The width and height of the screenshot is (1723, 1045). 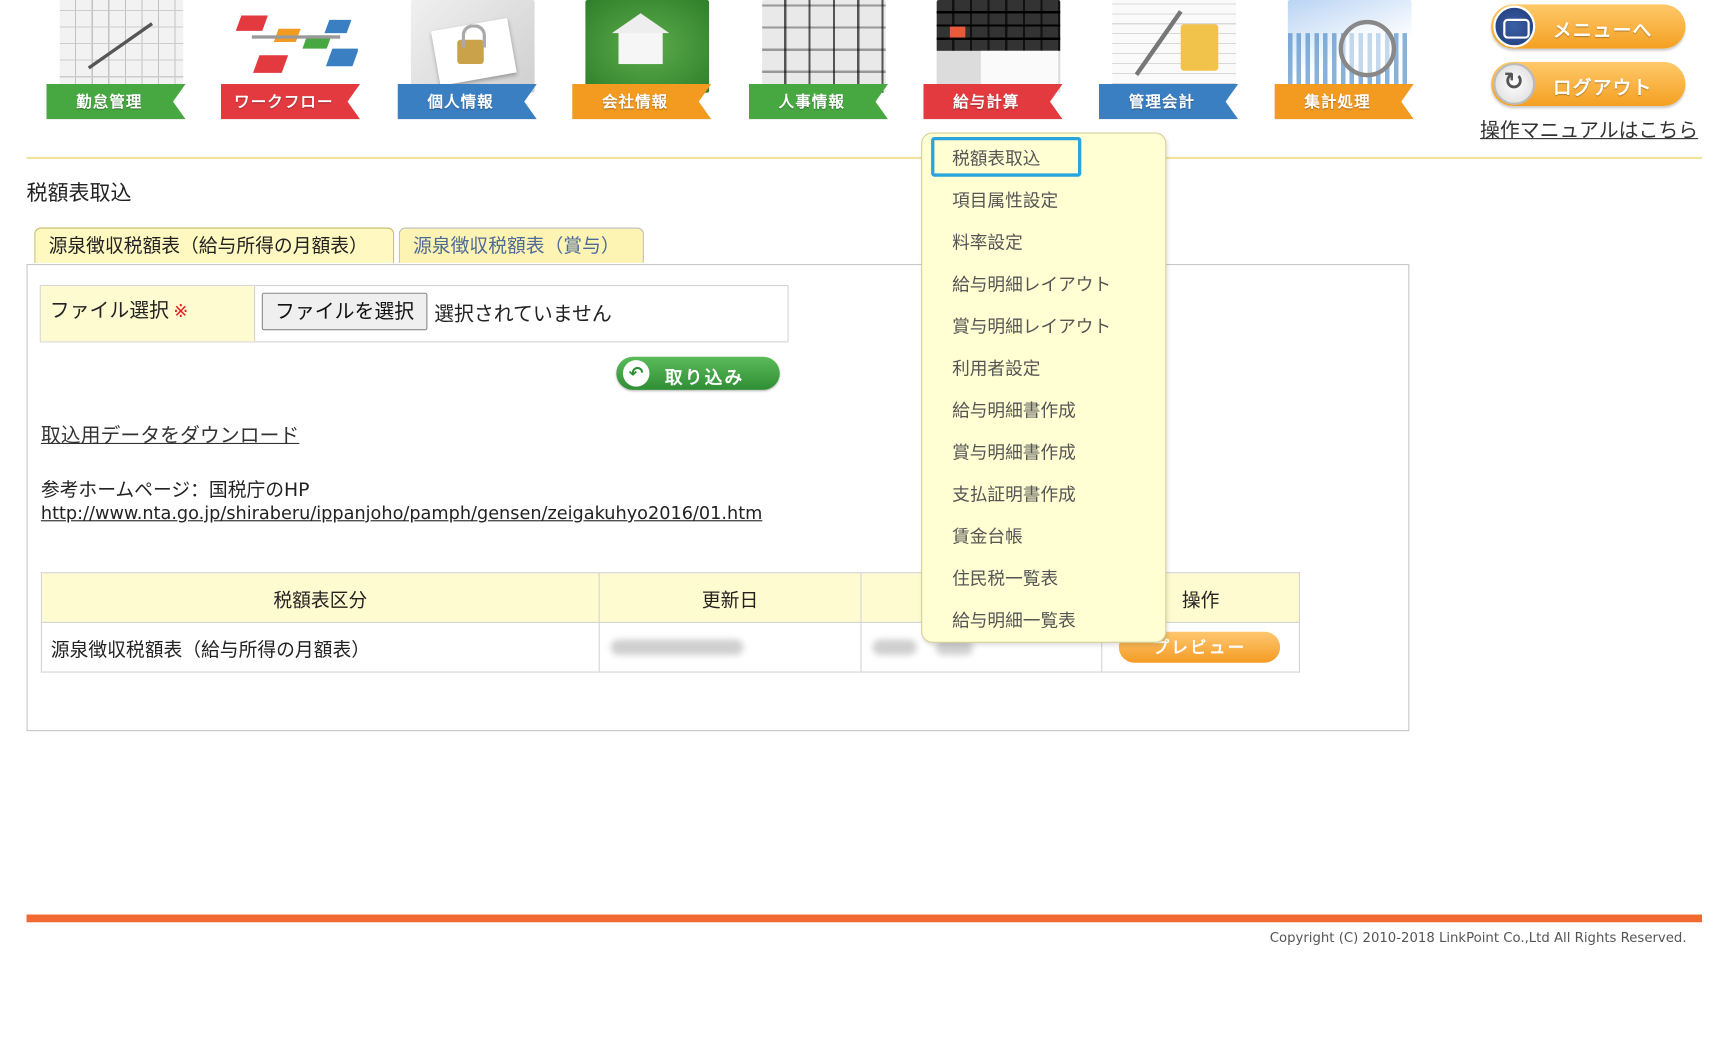 I want to click on accounting-sheet-photo-icon, so click(x=1174, y=46).